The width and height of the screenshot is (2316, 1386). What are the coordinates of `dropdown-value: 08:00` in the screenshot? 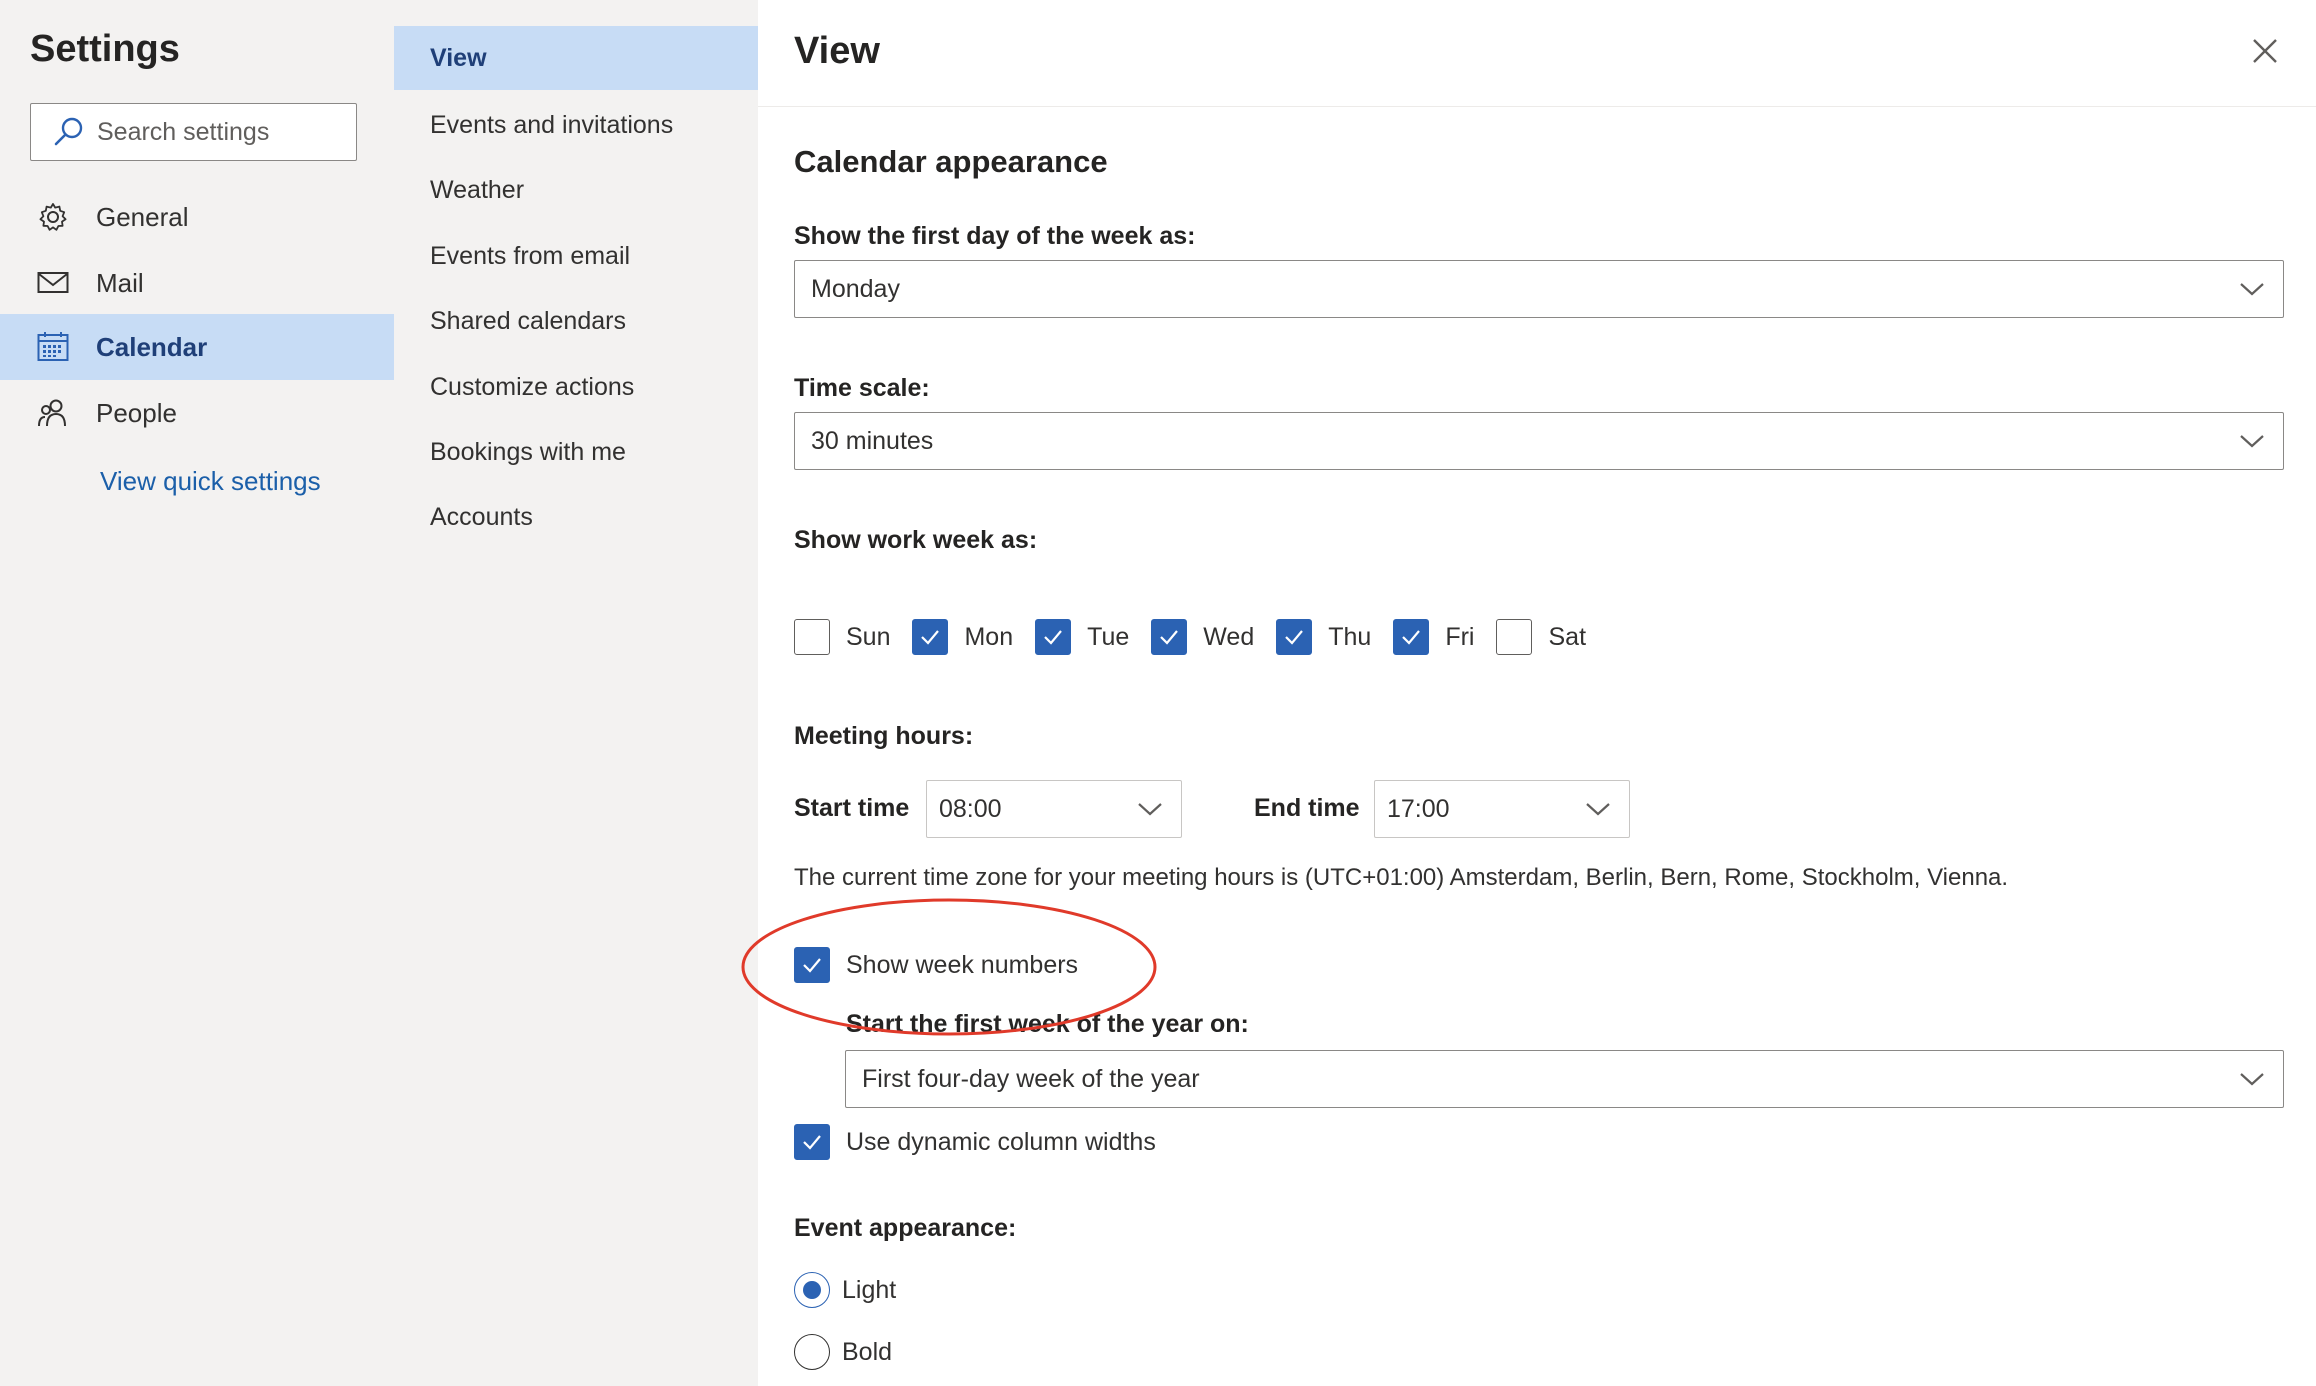 It's located at (970, 808).